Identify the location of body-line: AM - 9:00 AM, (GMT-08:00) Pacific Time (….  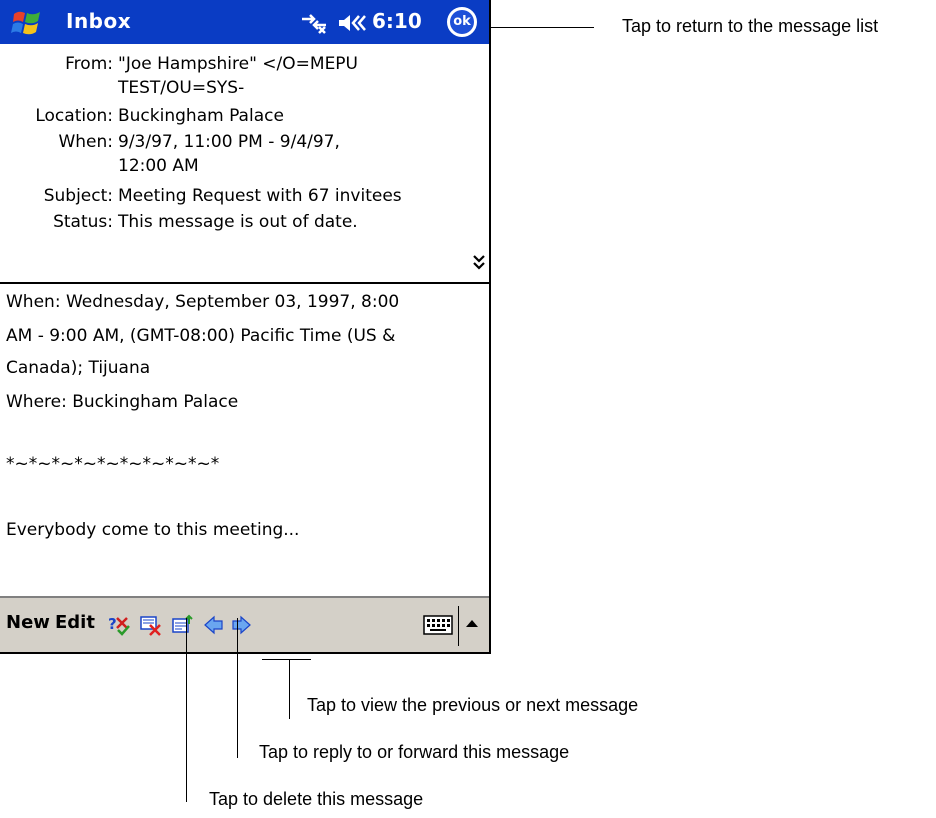
(201, 336).